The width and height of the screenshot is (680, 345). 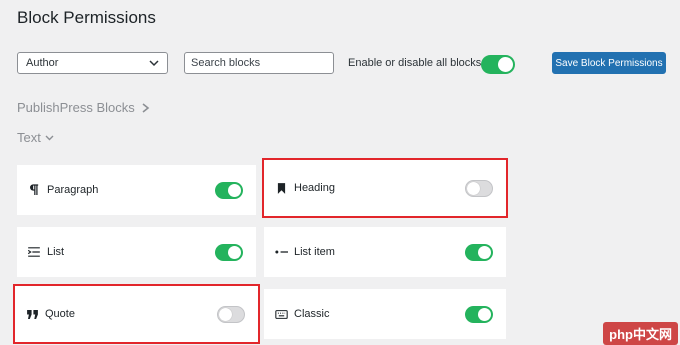 I want to click on block-toggle-heading, so click(x=479, y=188).